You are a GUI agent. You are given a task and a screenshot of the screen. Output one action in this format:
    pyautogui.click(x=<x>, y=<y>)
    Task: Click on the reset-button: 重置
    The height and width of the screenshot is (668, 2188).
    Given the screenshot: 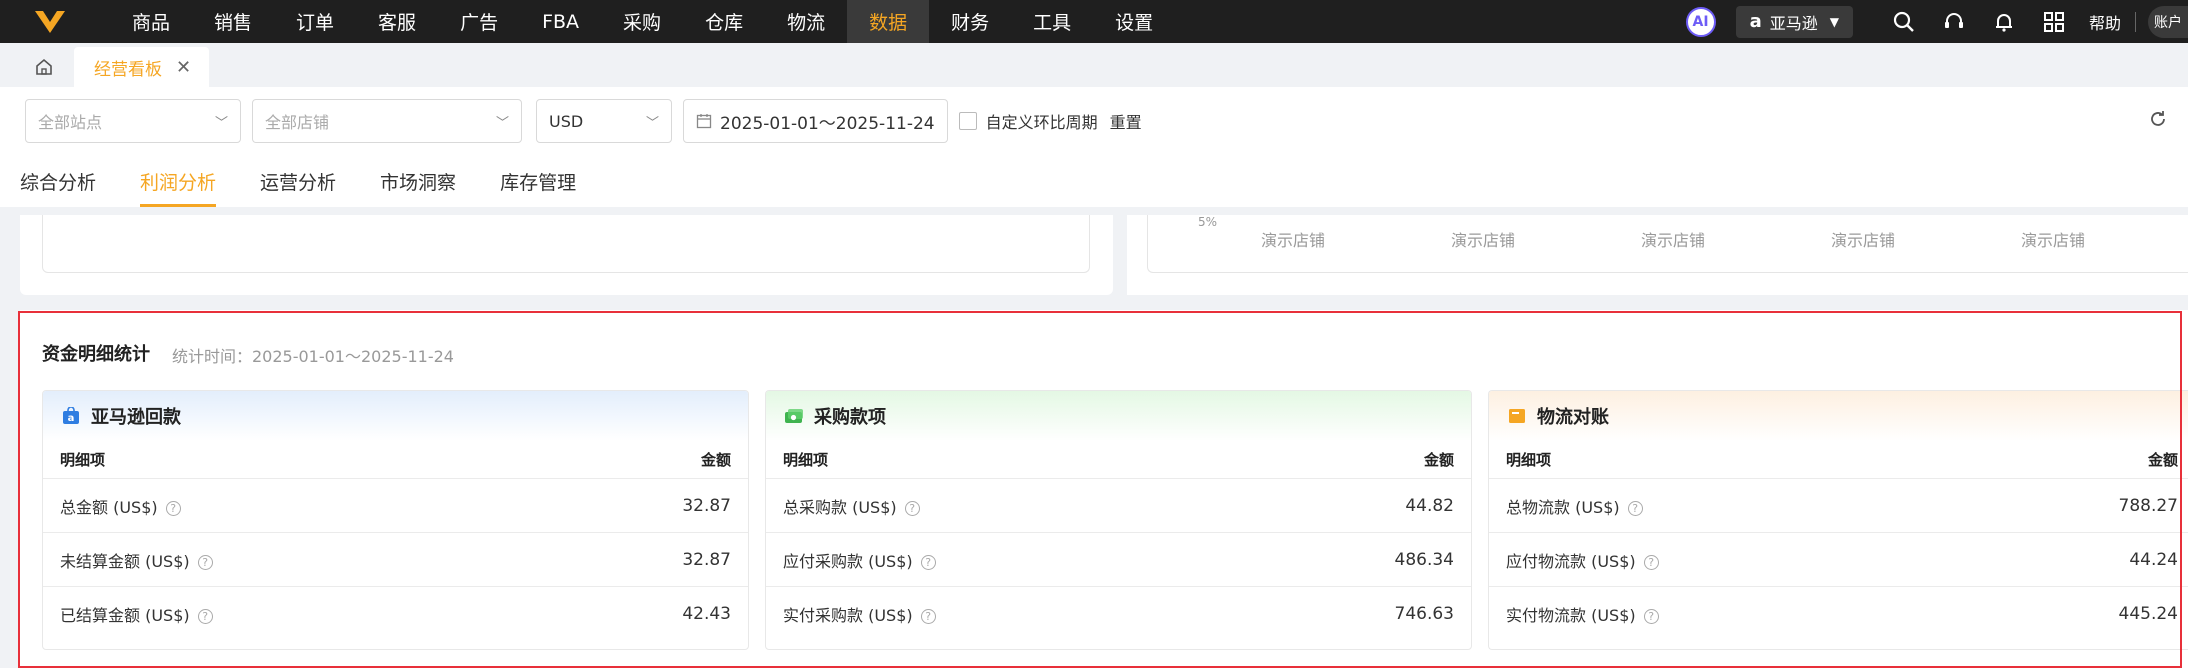 What is the action you would take?
    pyautogui.click(x=1126, y=121)
    